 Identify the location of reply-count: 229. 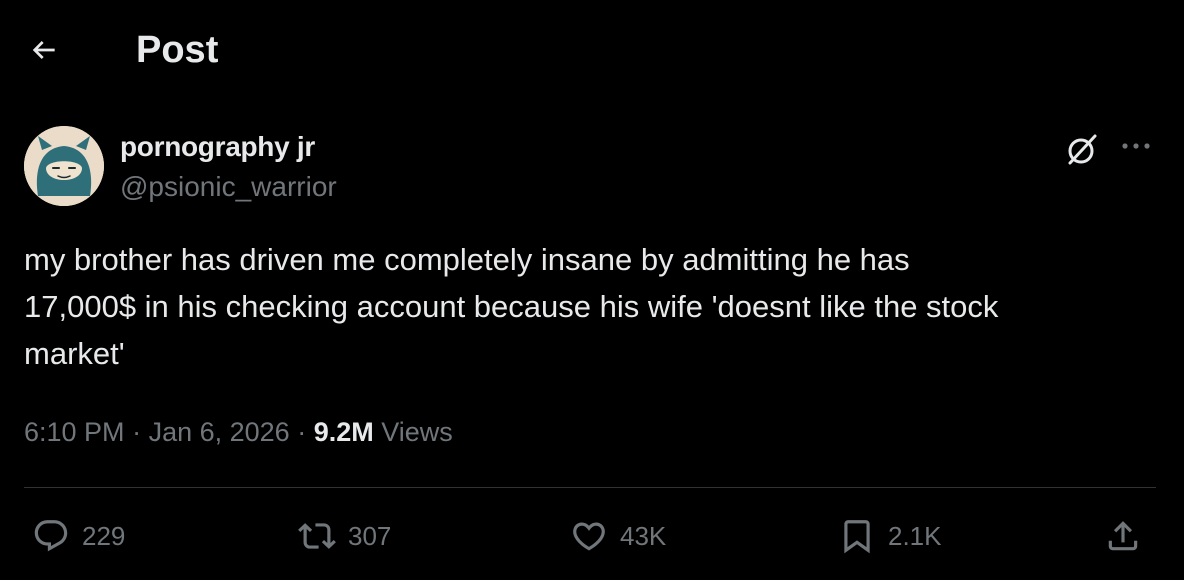
(104, 535).